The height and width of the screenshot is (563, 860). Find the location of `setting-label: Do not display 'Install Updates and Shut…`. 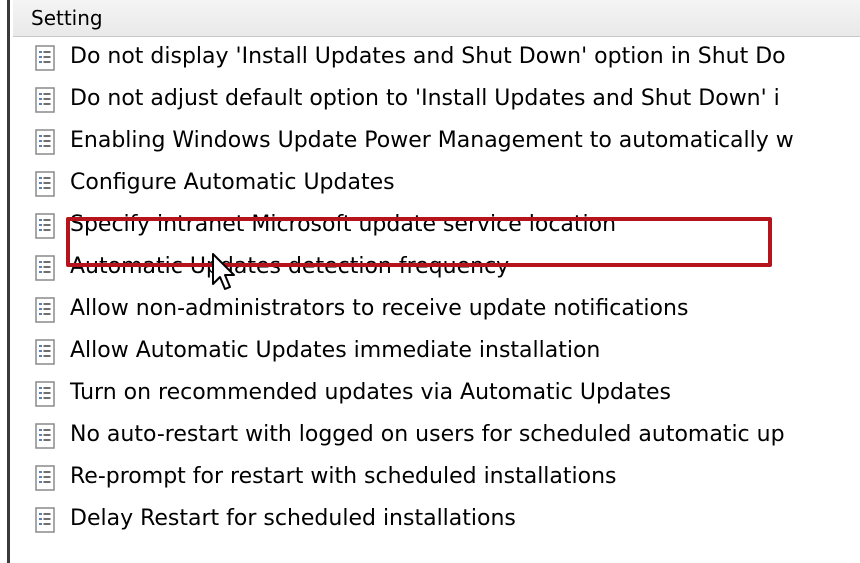

setting-label: Do not display 'Install Updates and Shut… is located at coordinates (428, 56).